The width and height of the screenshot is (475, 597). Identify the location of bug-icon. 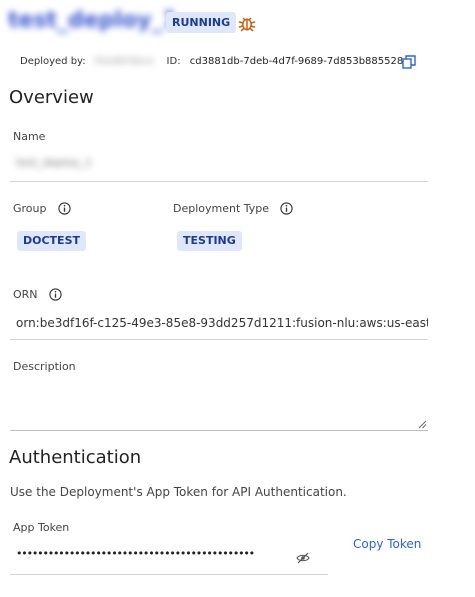
(247, 23).